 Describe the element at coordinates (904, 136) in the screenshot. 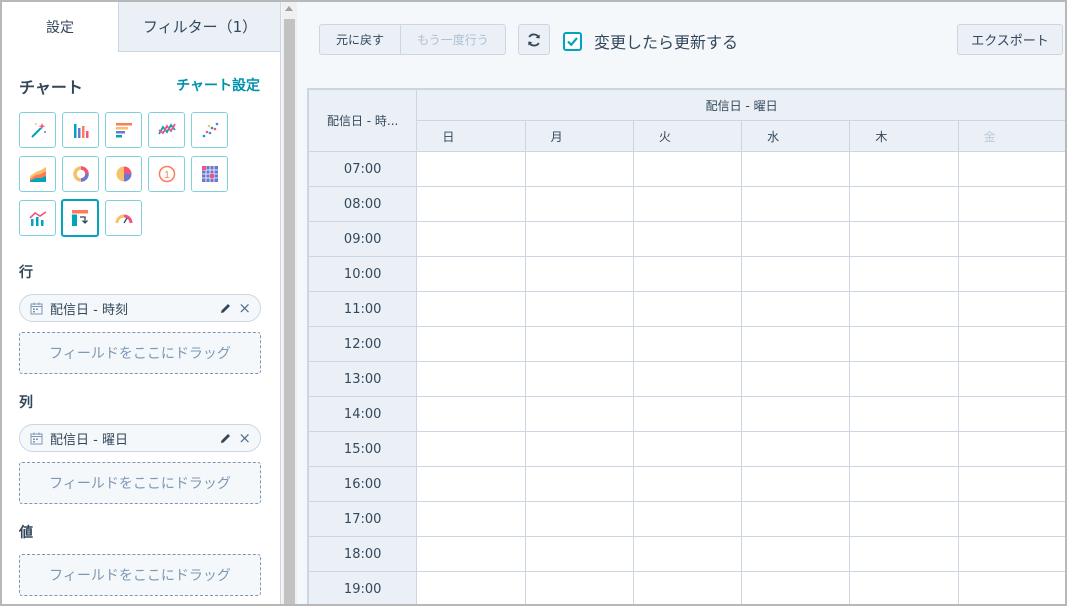

I see `column-header-day: 木` at that location.